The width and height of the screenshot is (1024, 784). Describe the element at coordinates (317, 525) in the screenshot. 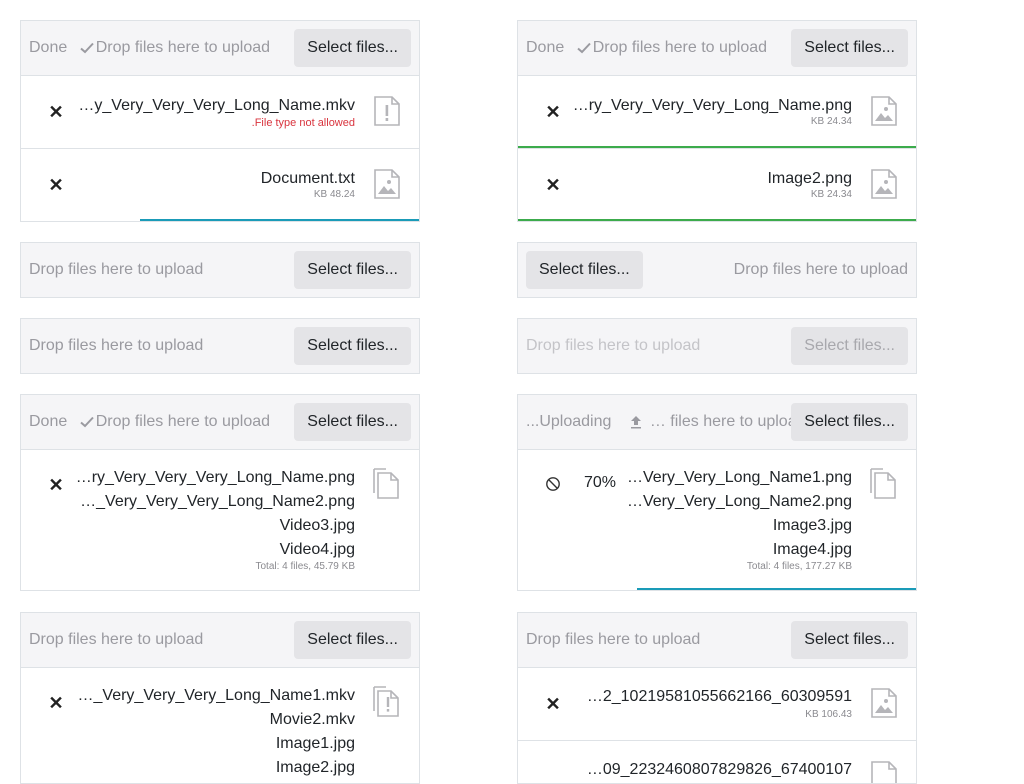

I see `file-name: Video3.jpg` at that location.